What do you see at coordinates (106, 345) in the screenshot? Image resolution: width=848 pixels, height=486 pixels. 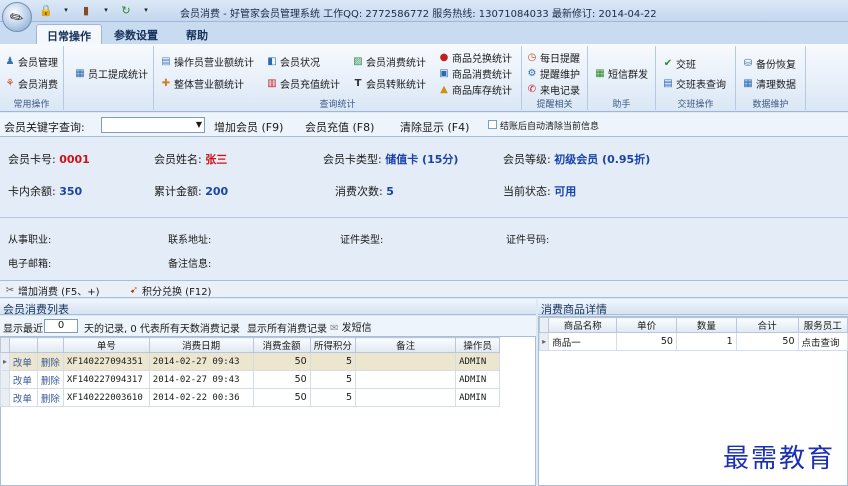 I see `col-header-no: 单号` at bounding box center [106, 345].